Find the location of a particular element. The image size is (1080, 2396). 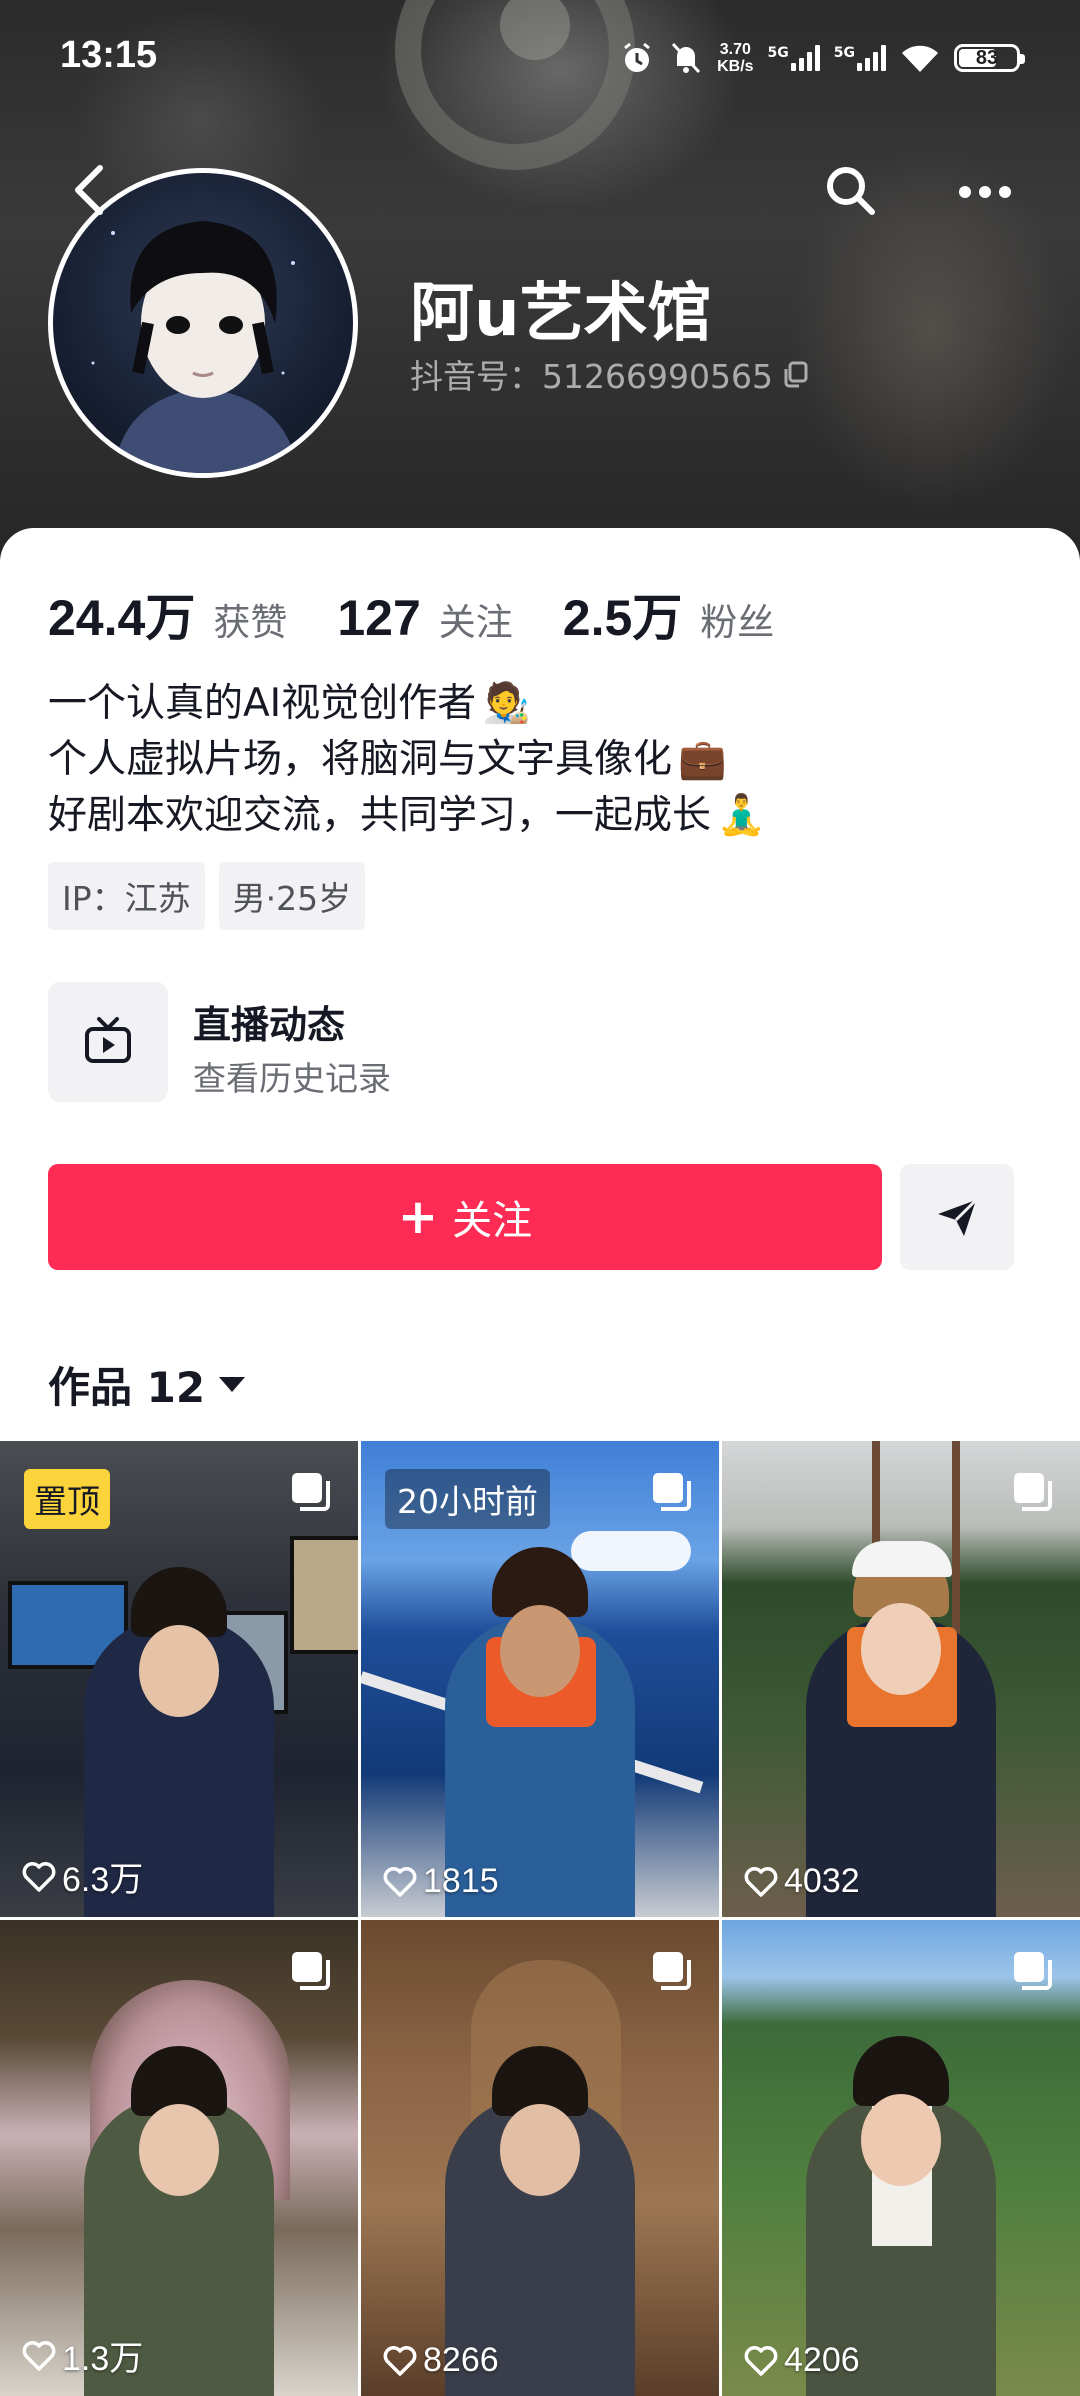

followers-label: 粉丝 is located at coordinates (737, 619).